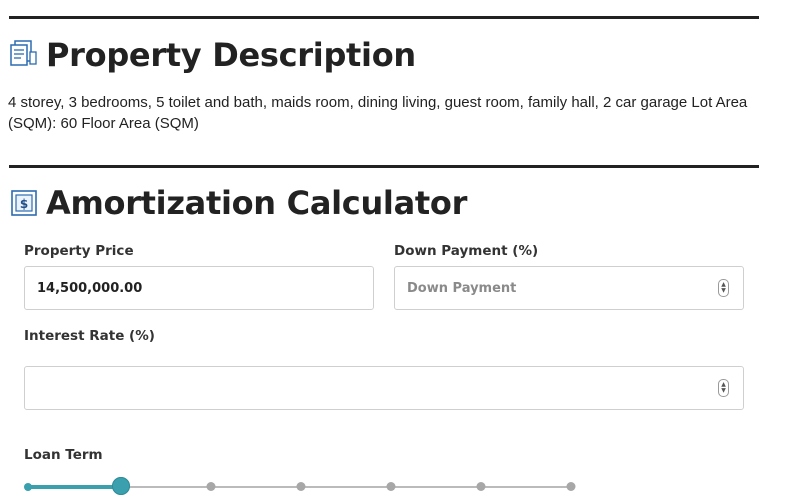  I want to click on slider-thumb, so click(121, 486).